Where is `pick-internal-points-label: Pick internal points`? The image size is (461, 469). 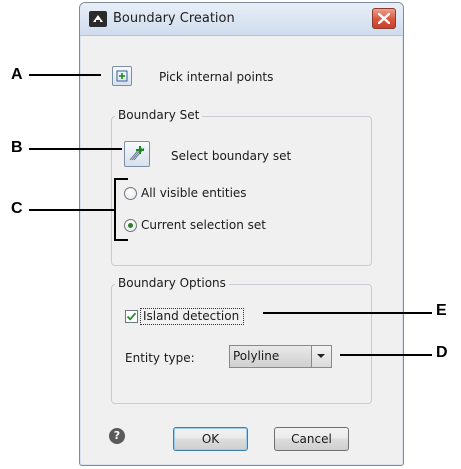
pick-internal-points-label: Pick internal points is located at coordinates (216, 77).